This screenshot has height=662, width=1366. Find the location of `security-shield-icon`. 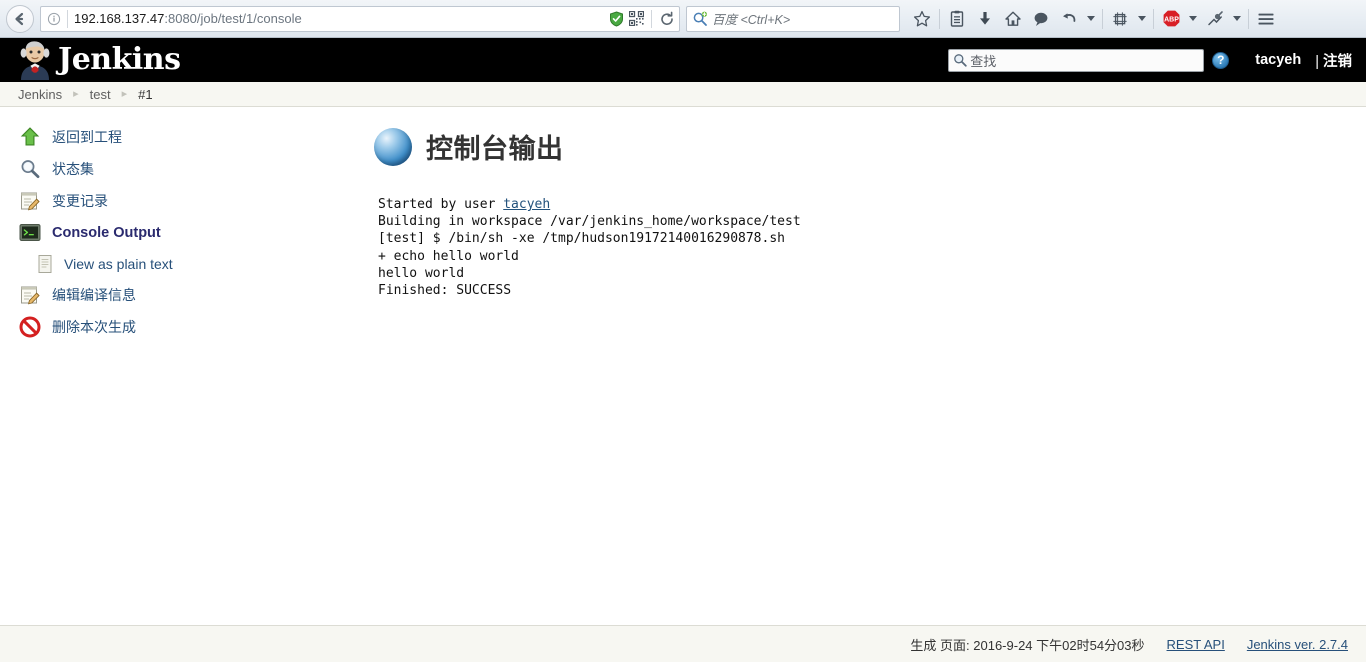

security-shield-icon is located at coordinates (616, 18).